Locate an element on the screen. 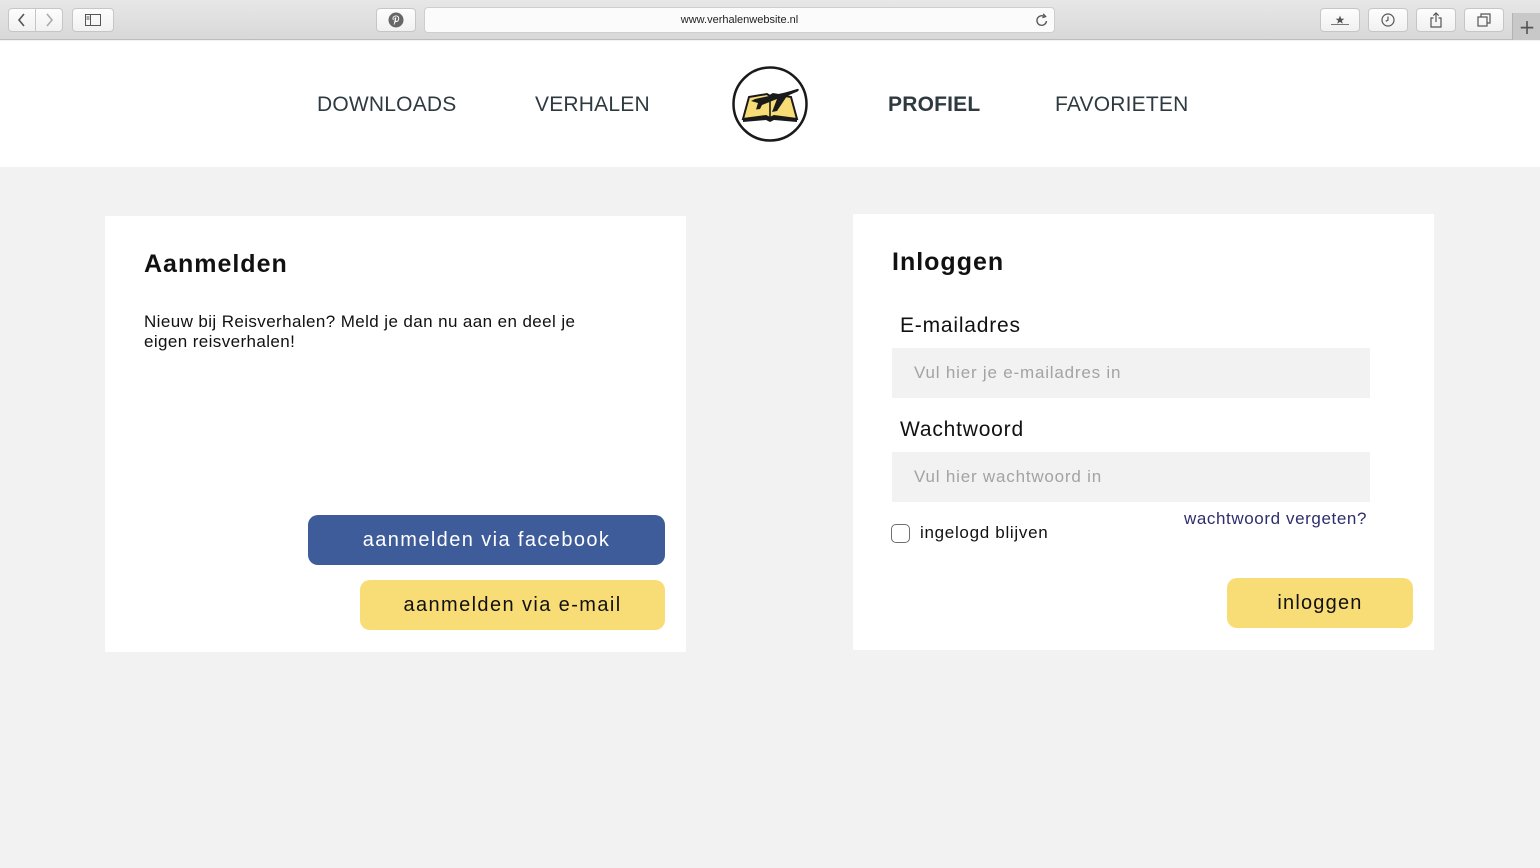 This screenshot has height=868, width=1540. nav-downloads: DOWNLOADS is located at coordinates (386, 105).